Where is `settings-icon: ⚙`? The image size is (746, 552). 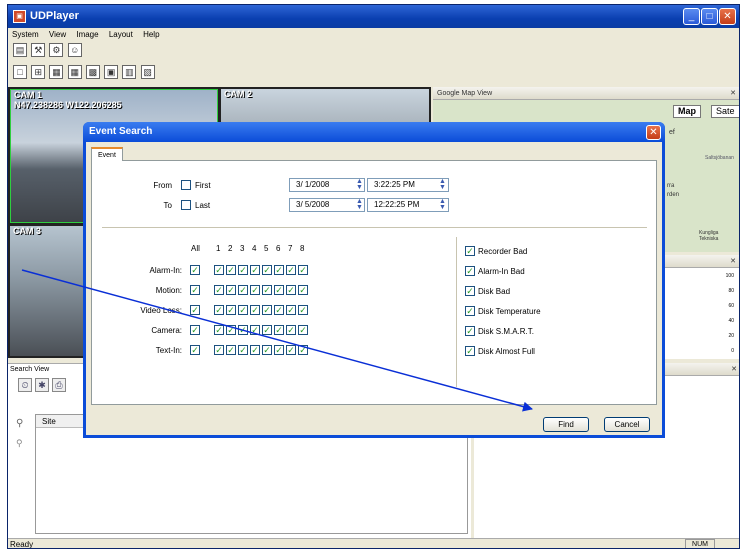 settings-icon: ⚙ is located at coordinates (56, 50).